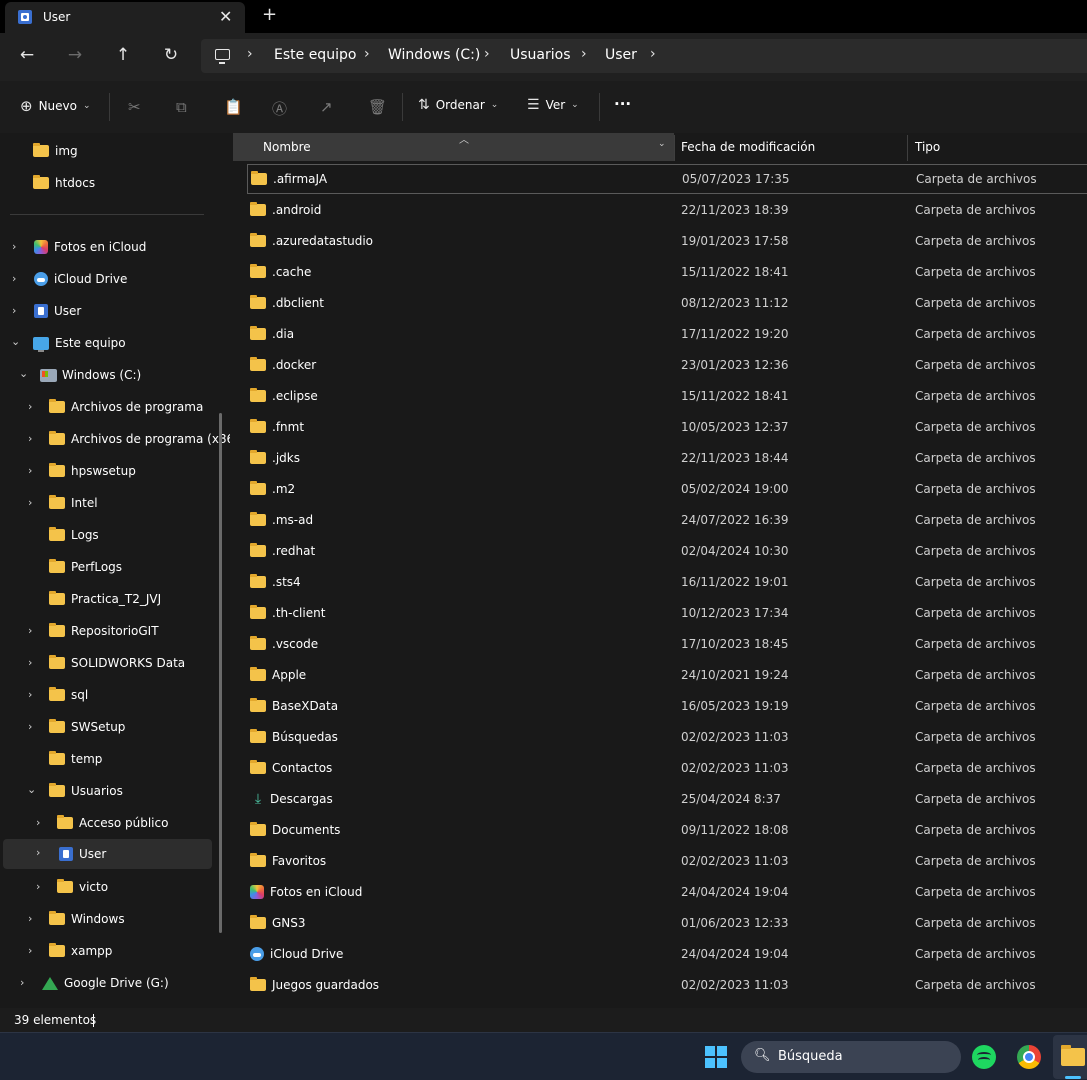 The height and width of the screenshot is (1080, 1087). I want to click on sidebar-item-logs: Logs, so click(74, 535).